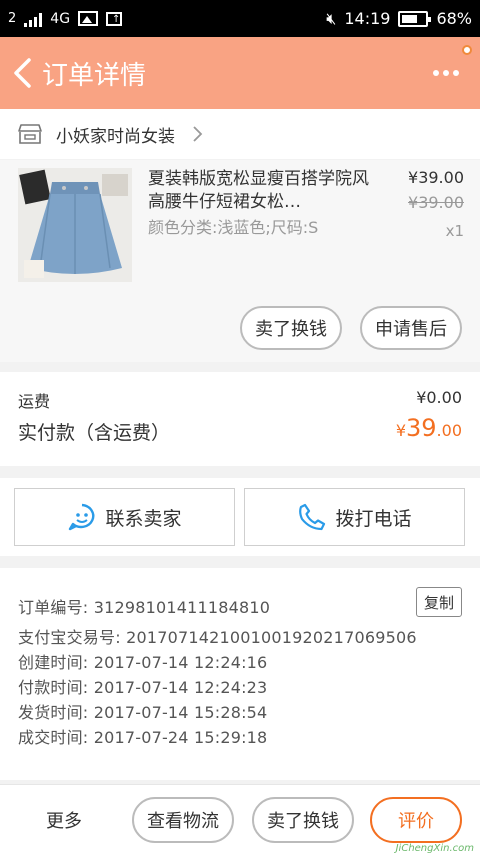  What do you see at coordinates (33, 19) in the screenshot?
I see `signal-icon` at bounding box center [33, 19].